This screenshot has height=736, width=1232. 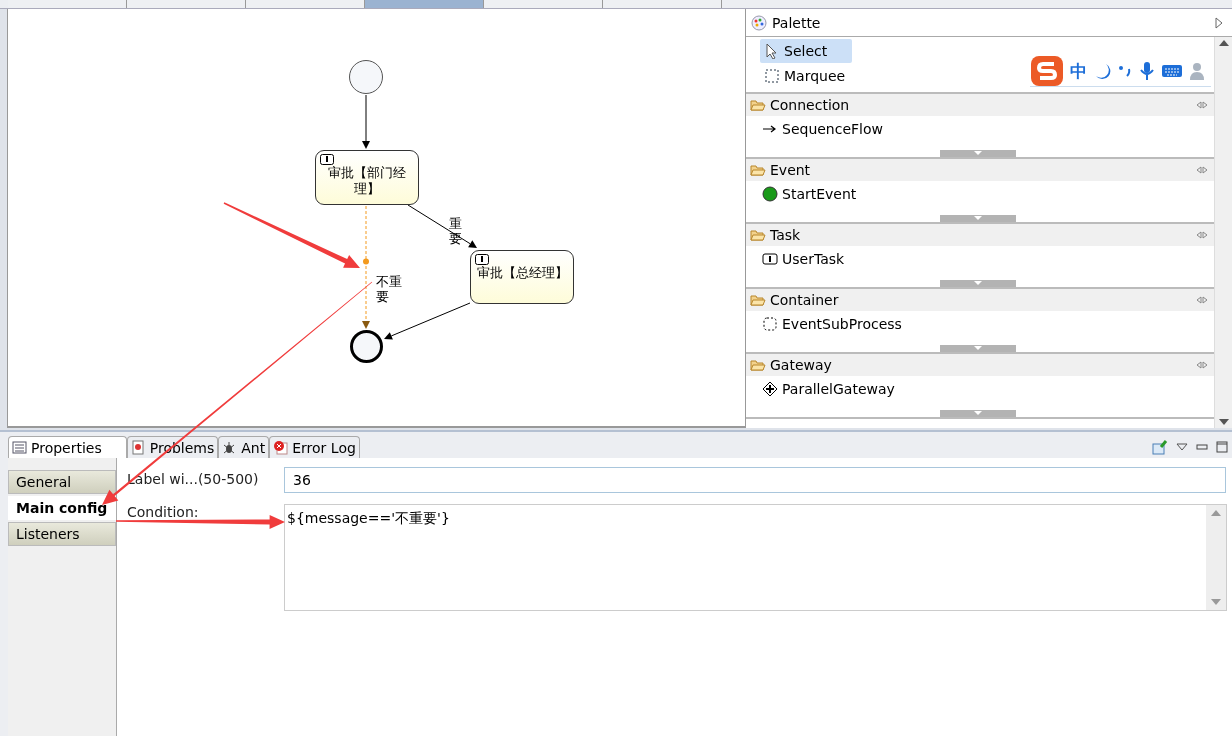 I want to click on minimize-icon, so click(x=1202, y=447).